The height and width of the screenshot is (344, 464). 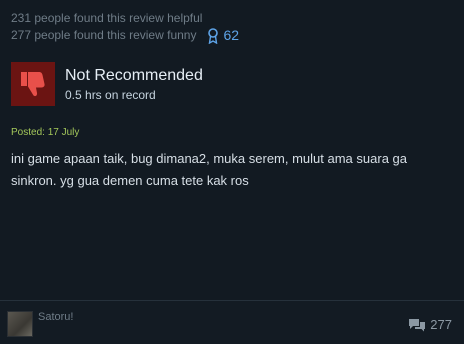 What do you see at coordinates (417, 324) in the screenshot?
I see `comment-bubble-icon` at bounding box center [417, 324].